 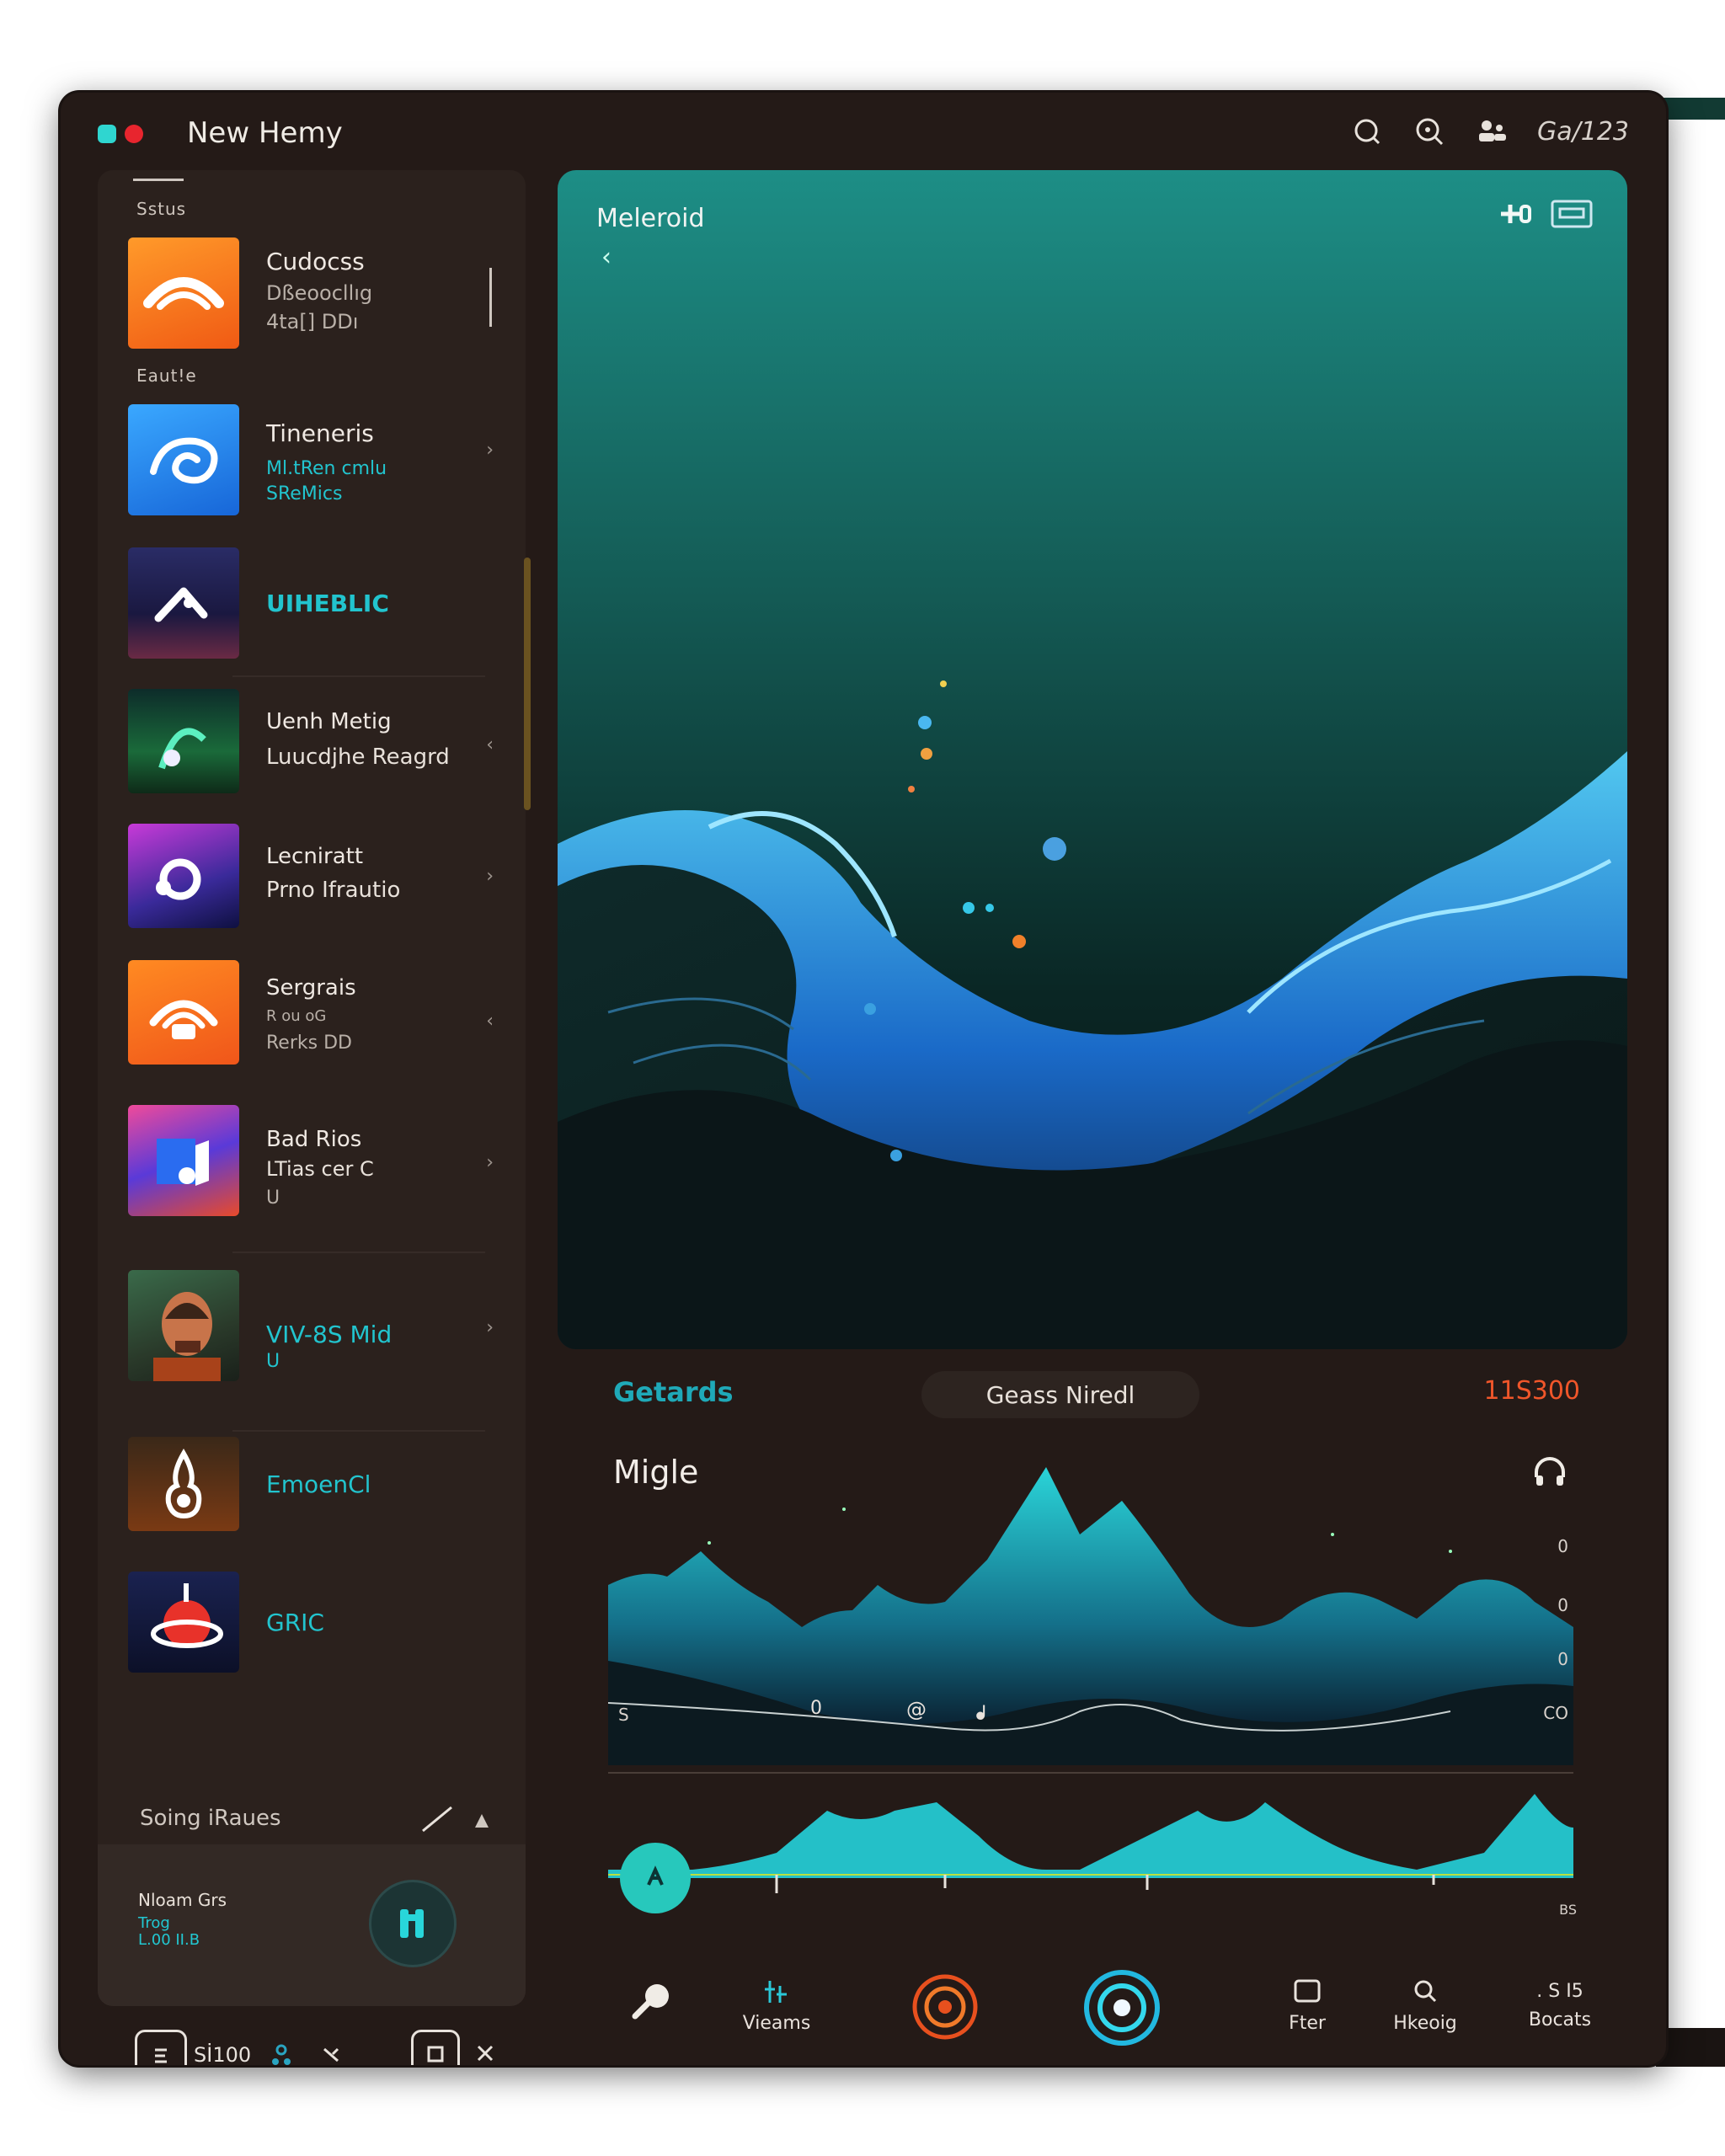 I want to click on sidebar-item-bad-rios: Bad Rios LTias cer C U ›, so click(x=313, y=1164).